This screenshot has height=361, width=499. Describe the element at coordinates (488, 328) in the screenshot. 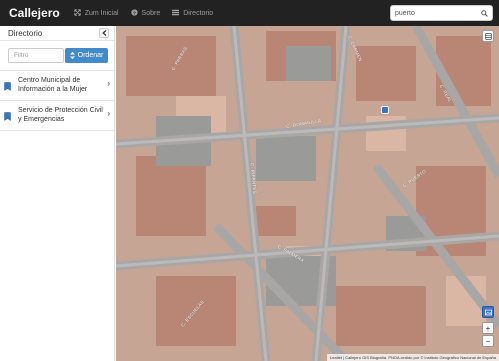

I see `zoom-in-button: +` at that location.